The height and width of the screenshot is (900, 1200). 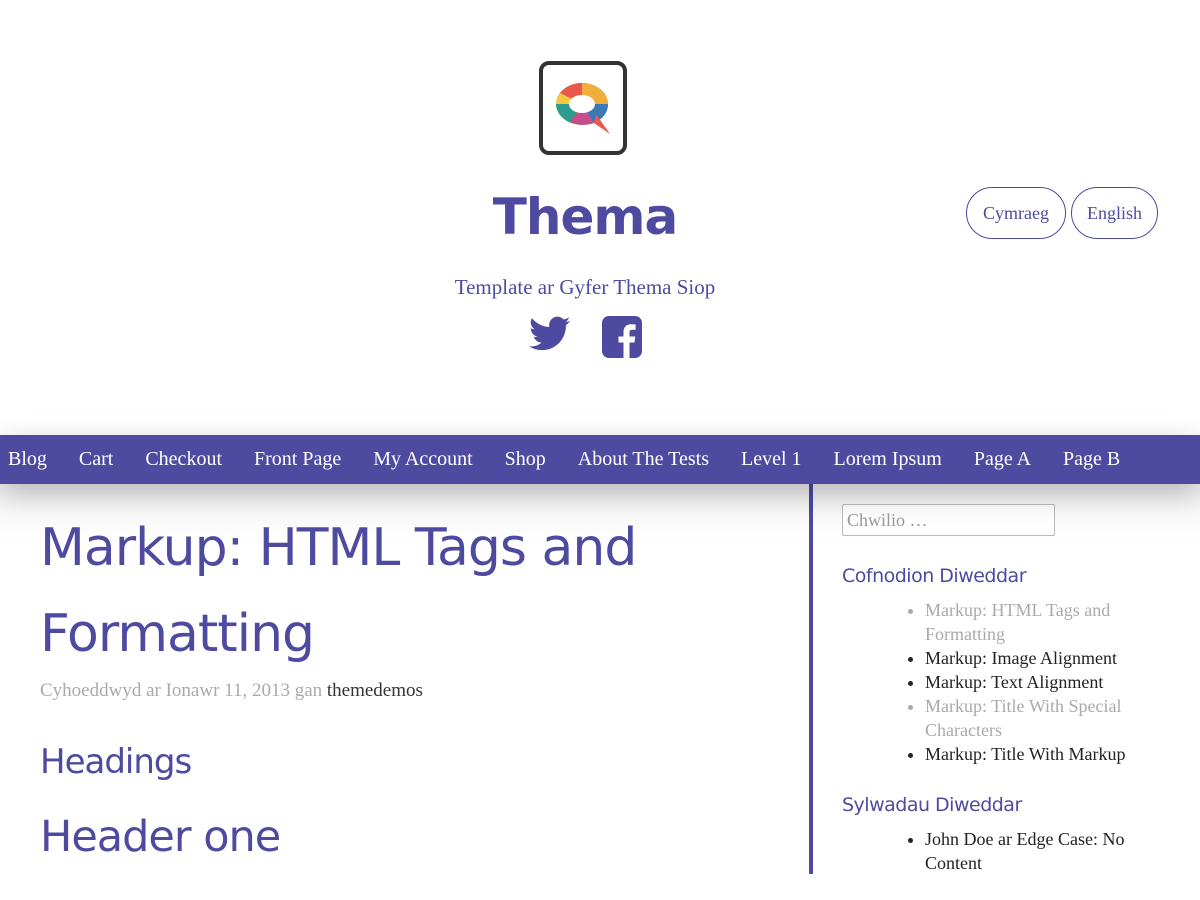 I want to click on post-title: Markup: HTML Tags and Formatting, so click(x=410, y=591).